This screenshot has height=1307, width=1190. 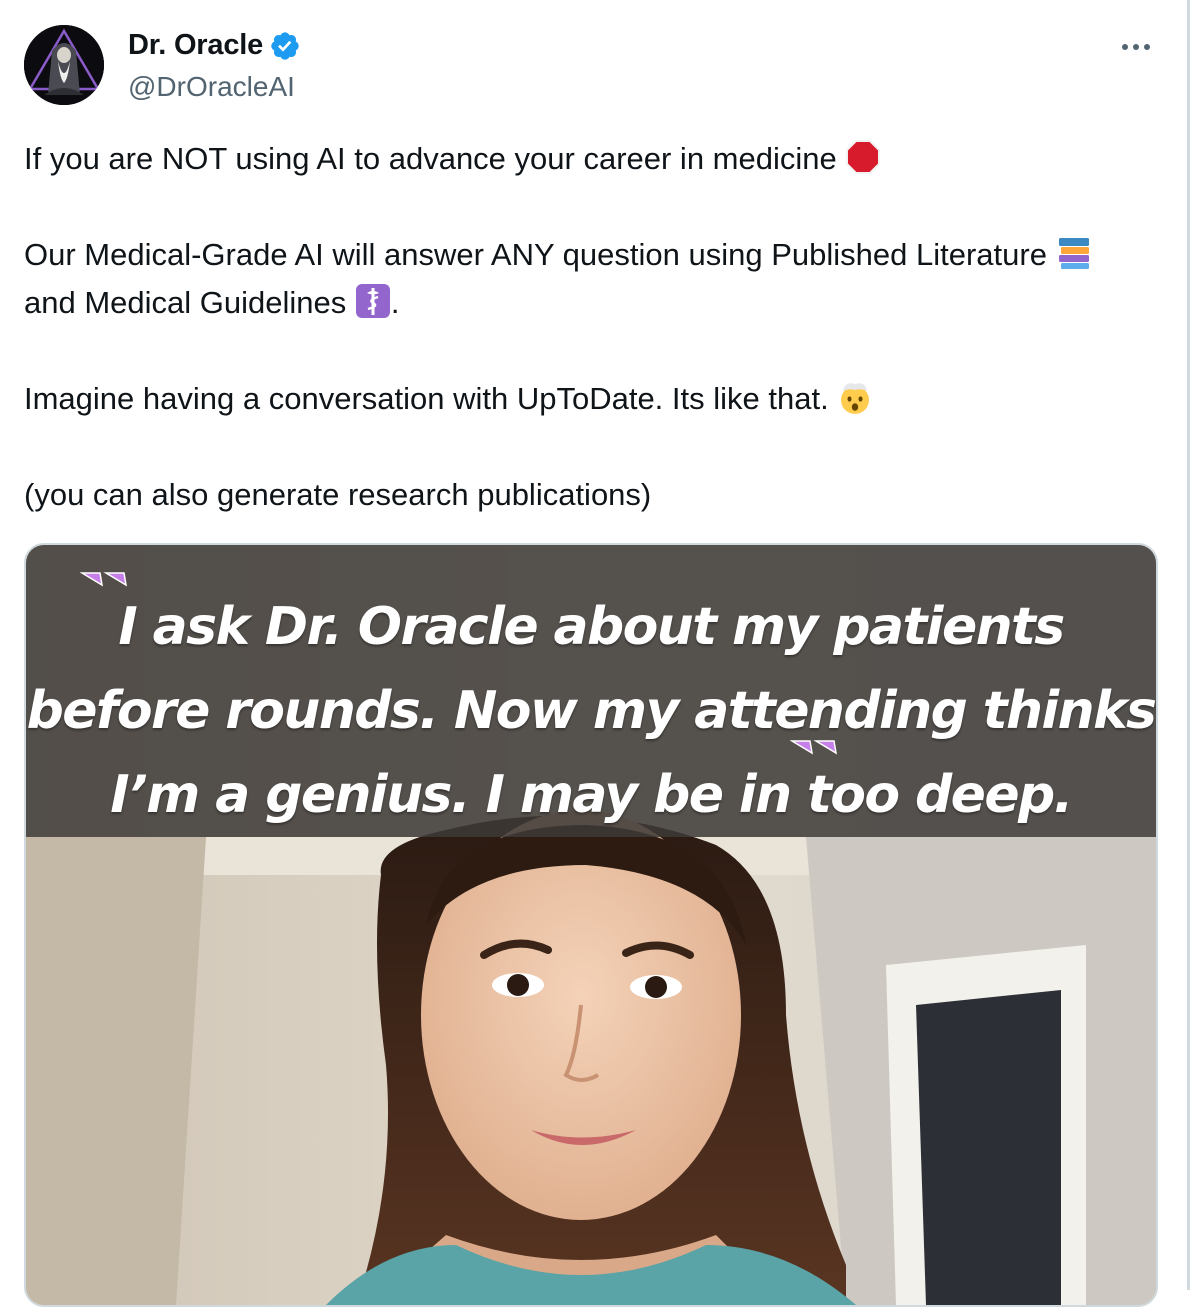 I want to click on close-quote-icon, so click(x=814, y=747).